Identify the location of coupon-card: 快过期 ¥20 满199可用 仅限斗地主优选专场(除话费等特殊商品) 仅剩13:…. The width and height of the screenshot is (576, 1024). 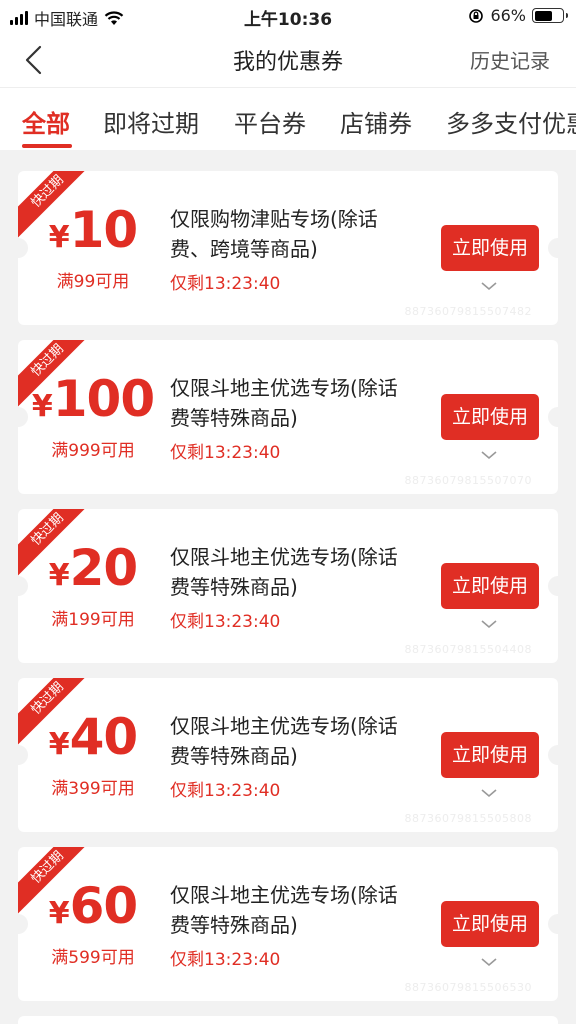
(288, 586).